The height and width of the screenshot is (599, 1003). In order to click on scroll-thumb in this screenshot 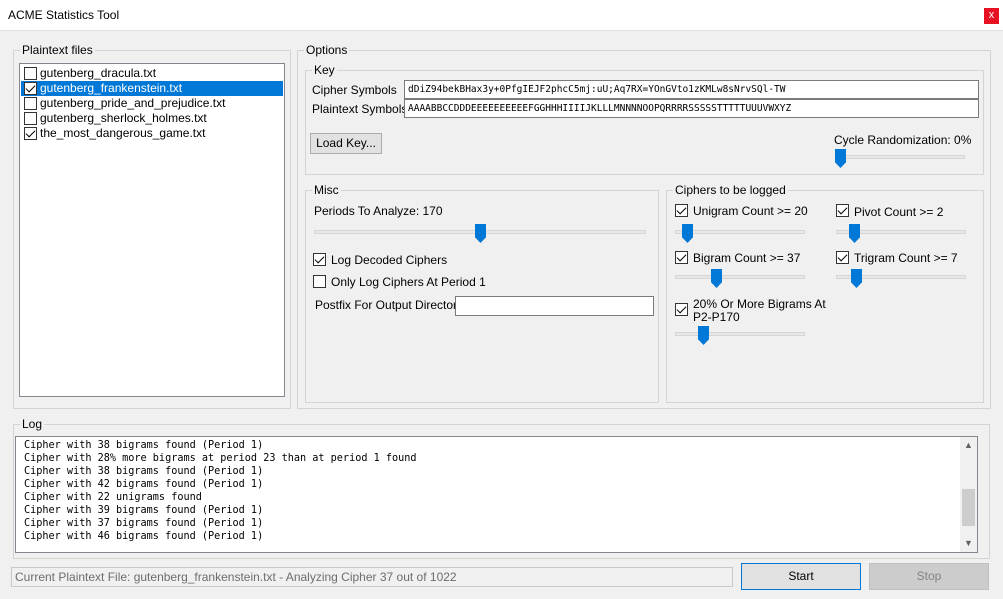, I will do `click(968, 507)`.